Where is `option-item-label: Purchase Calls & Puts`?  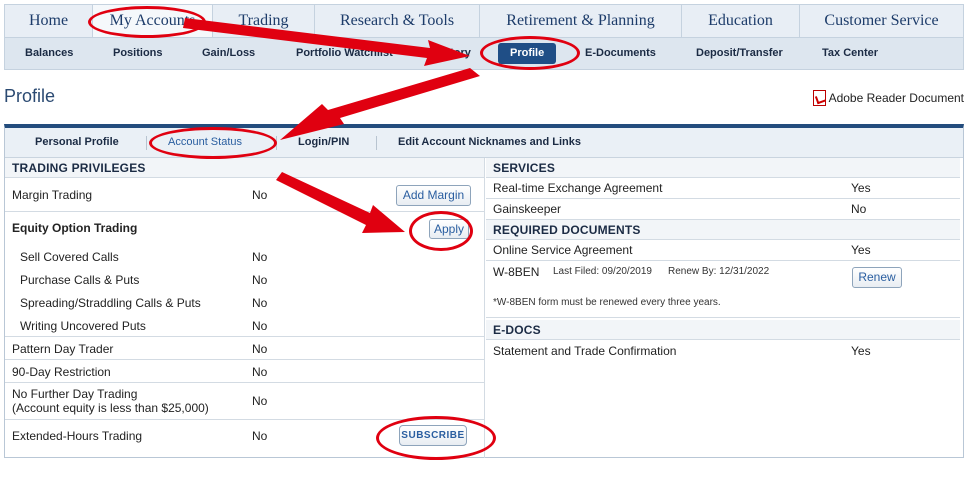 option-item-label: Purchase Calls & Puts is located at coordinates (80, 280).